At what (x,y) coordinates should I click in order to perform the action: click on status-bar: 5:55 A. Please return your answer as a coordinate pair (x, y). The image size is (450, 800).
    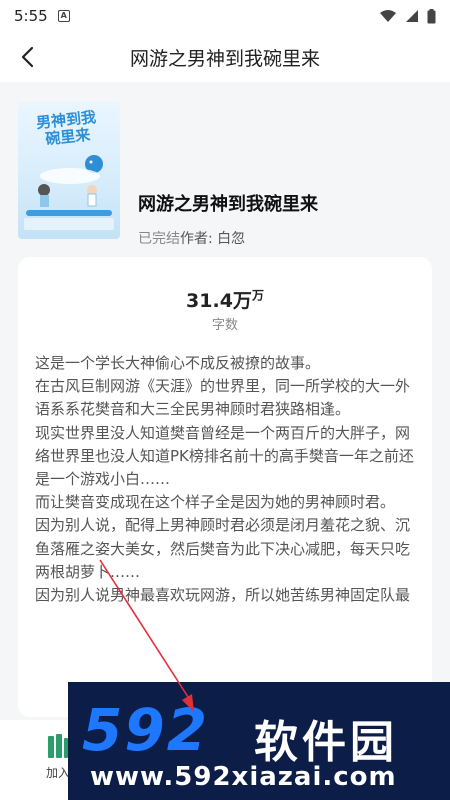
    Looking at the image, I should click on (225, 16).